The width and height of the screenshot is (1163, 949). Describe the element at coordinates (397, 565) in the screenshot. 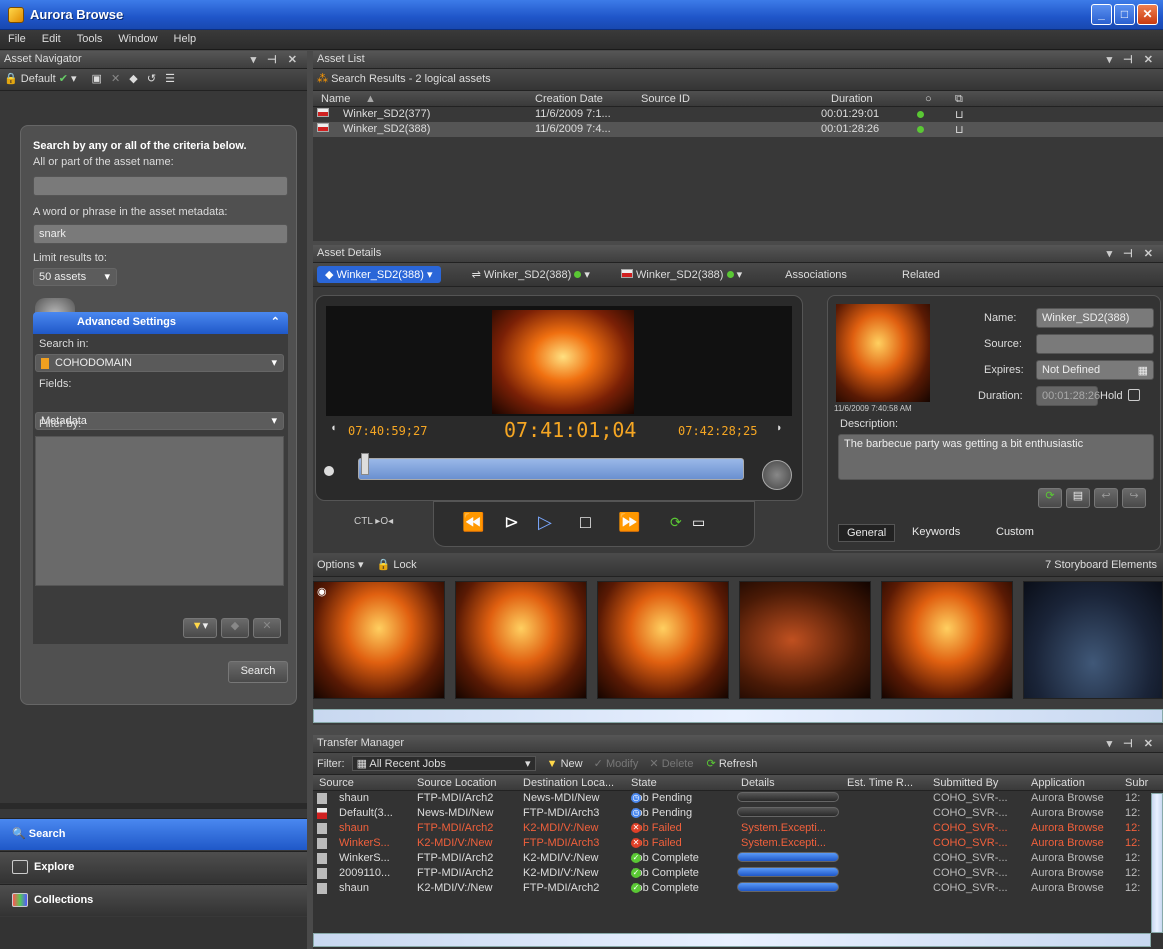

I see `lock-toggle: 🔒 Lock` at that location.